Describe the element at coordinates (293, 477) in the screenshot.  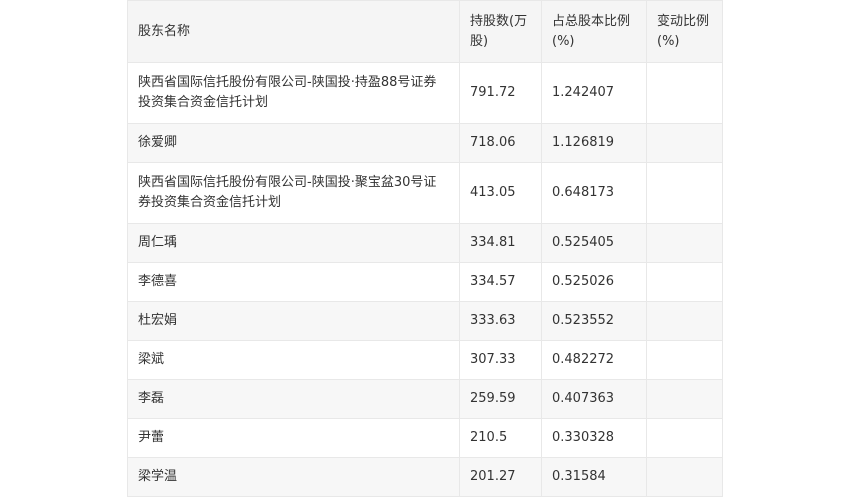
I see `shareholder-name: 梁学温` at that location.